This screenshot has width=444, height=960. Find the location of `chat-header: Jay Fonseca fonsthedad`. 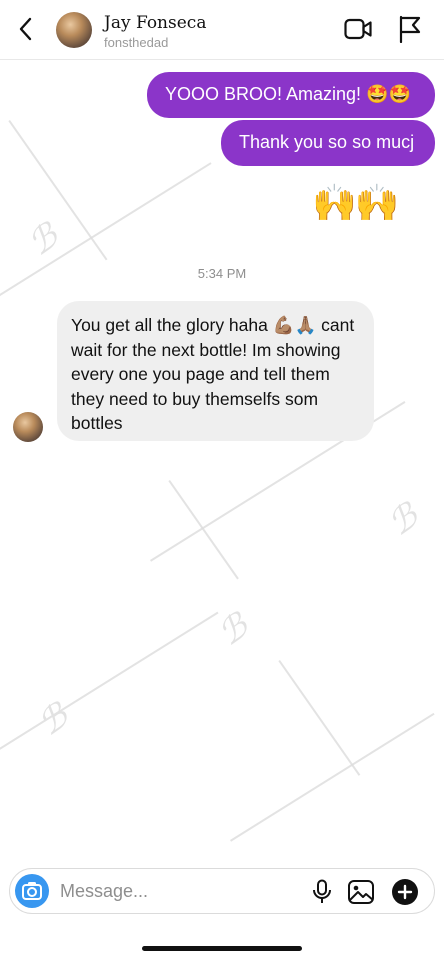

chat-header: Jay Fonseca fonsthedad is located at coordinates (222, 30).